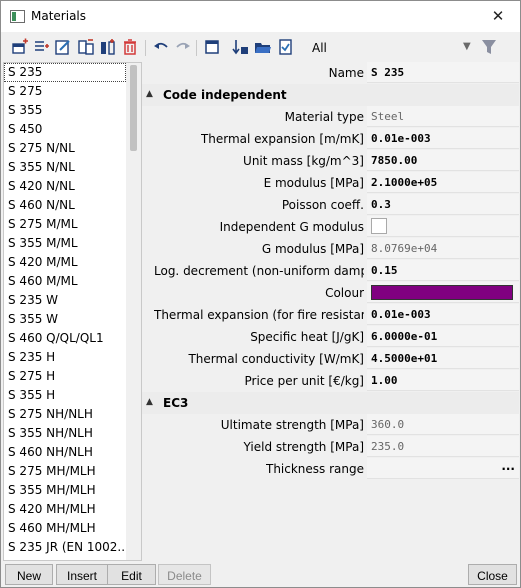 The width and height of the screenshot is (521, 588). Describe the element at coordinates (65, 262) in the screenshot. I see `list-item: S 420 M/ML` at that location.